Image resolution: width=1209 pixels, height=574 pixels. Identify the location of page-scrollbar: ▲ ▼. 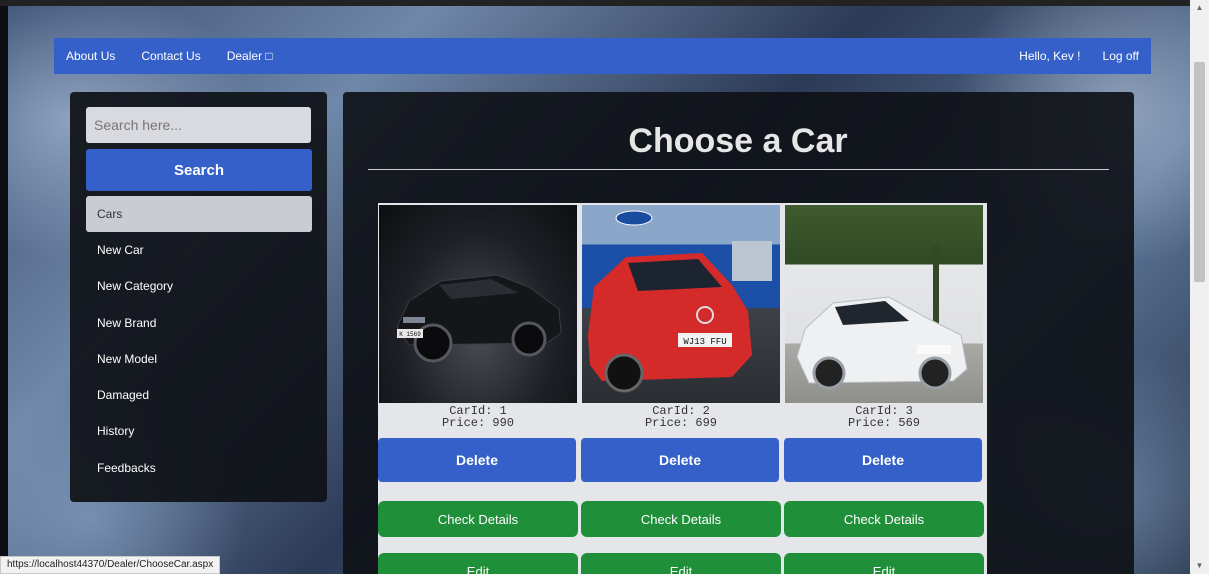
(1199, 287).